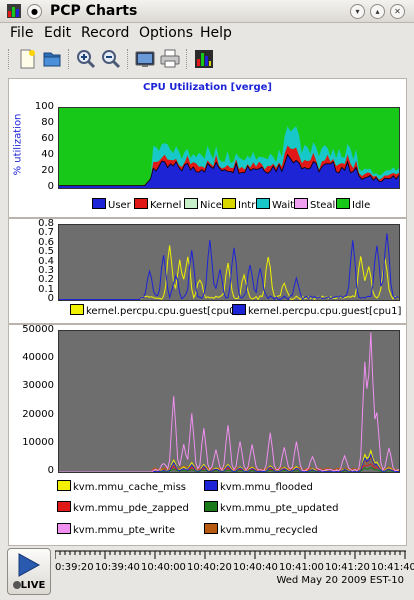  I want to click on legend-item: kvm.mmu_pde_zapped, so click(123, 507).